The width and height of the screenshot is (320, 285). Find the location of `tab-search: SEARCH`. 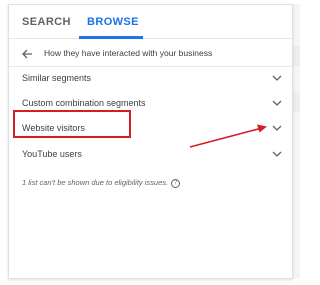

tab-search: SEARCH is located at coordinates (46, 22).